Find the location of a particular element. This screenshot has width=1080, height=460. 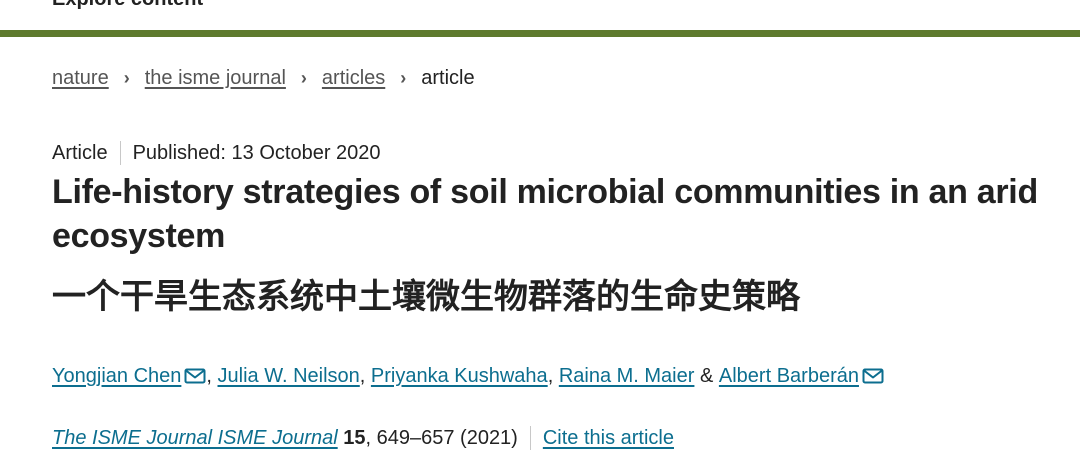

breadcrumb-journal-link: the isme journal is located at coordinates (215, 78).